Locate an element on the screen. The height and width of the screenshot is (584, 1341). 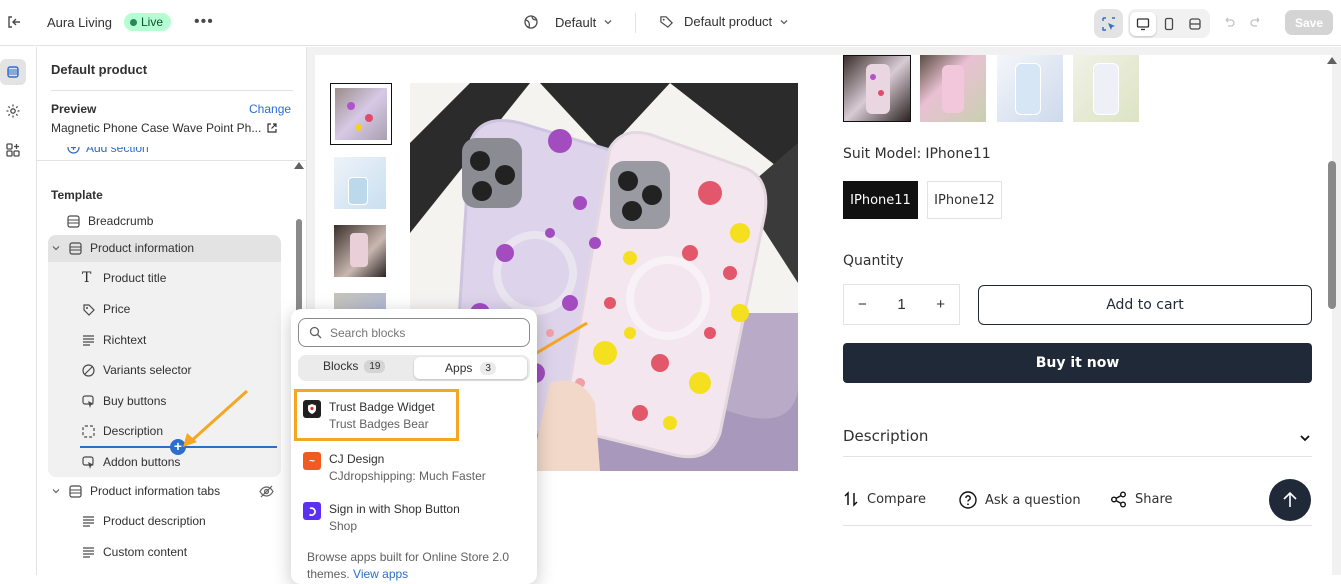
compare-link: Compare is located at coordinates (884, 499).